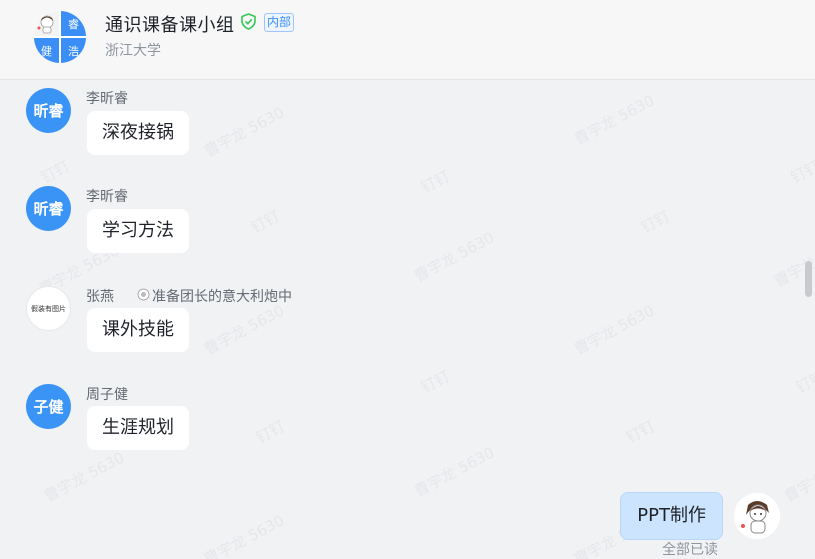 The image size is (815, 559). What do you see at coordinates (170, 24) in the screenshot?
I see `group-title: 通识课备课小组` at bounding box center [170, 24].